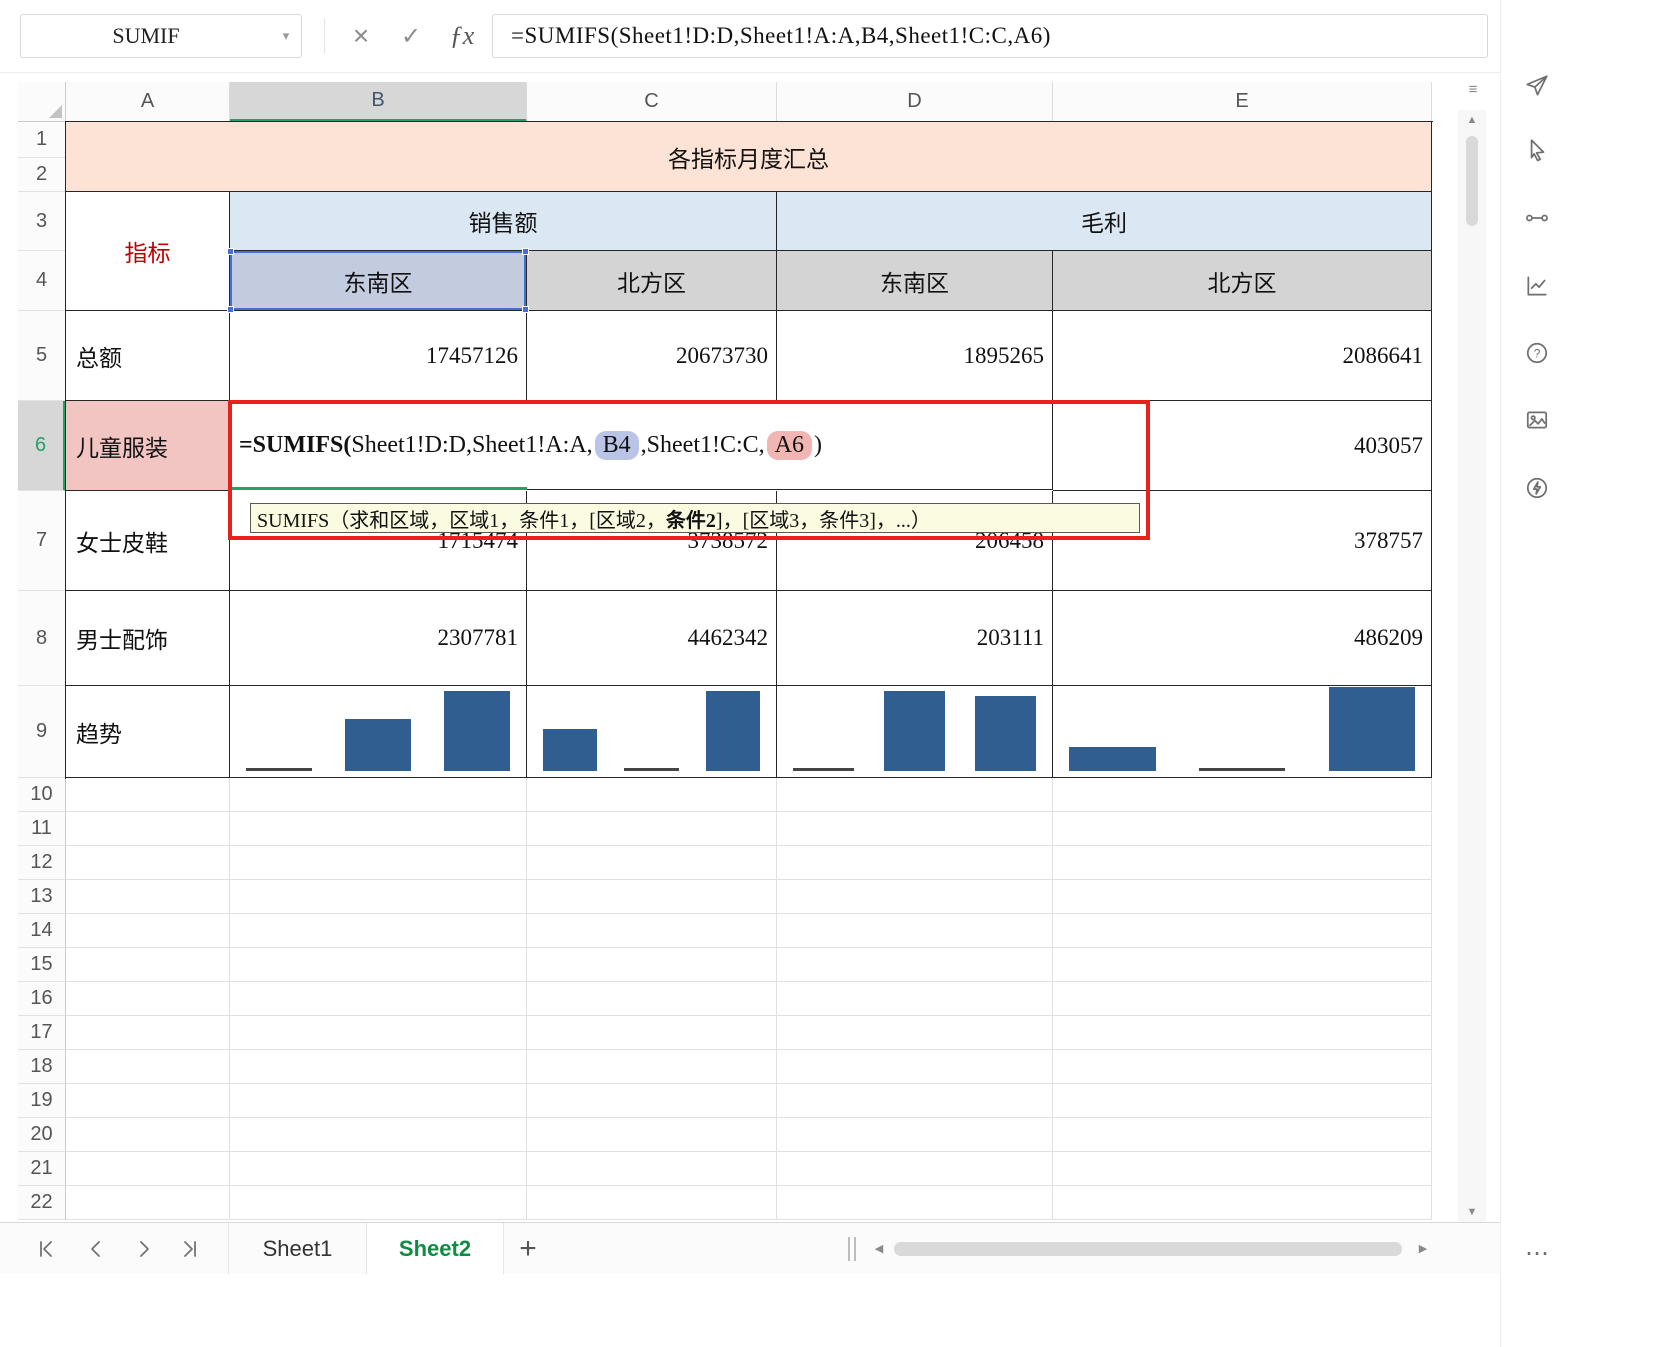 The image size is (1659, 1347). Describe the element at coordinates (1423, 1249) in the screenshot. I see `scroll-right-icon: ▶` at that location.